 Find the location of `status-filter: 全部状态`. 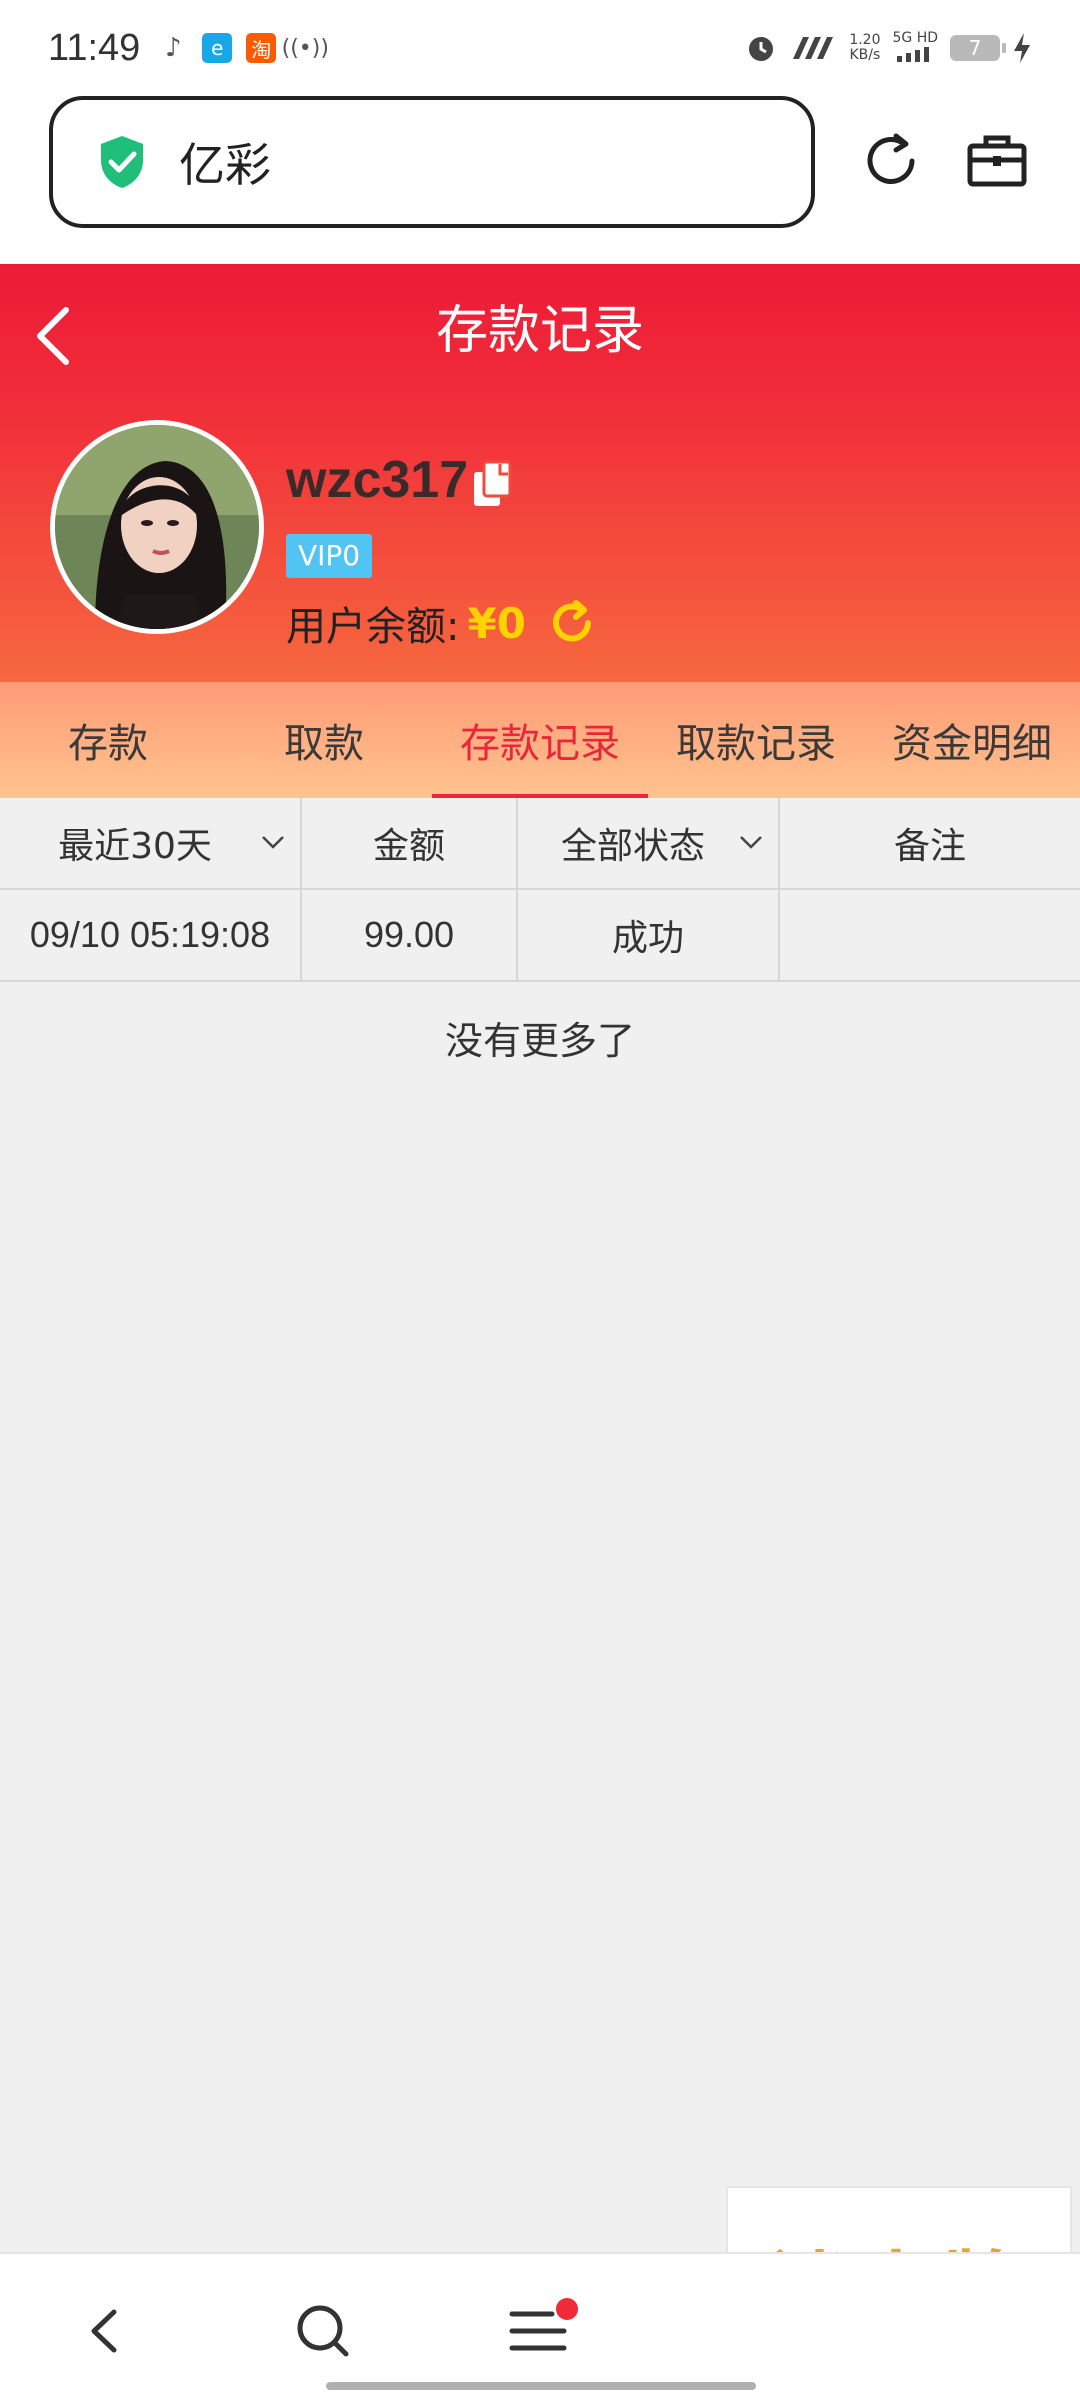

status-filter: 全部状态 is located at coordinates (649, 843).